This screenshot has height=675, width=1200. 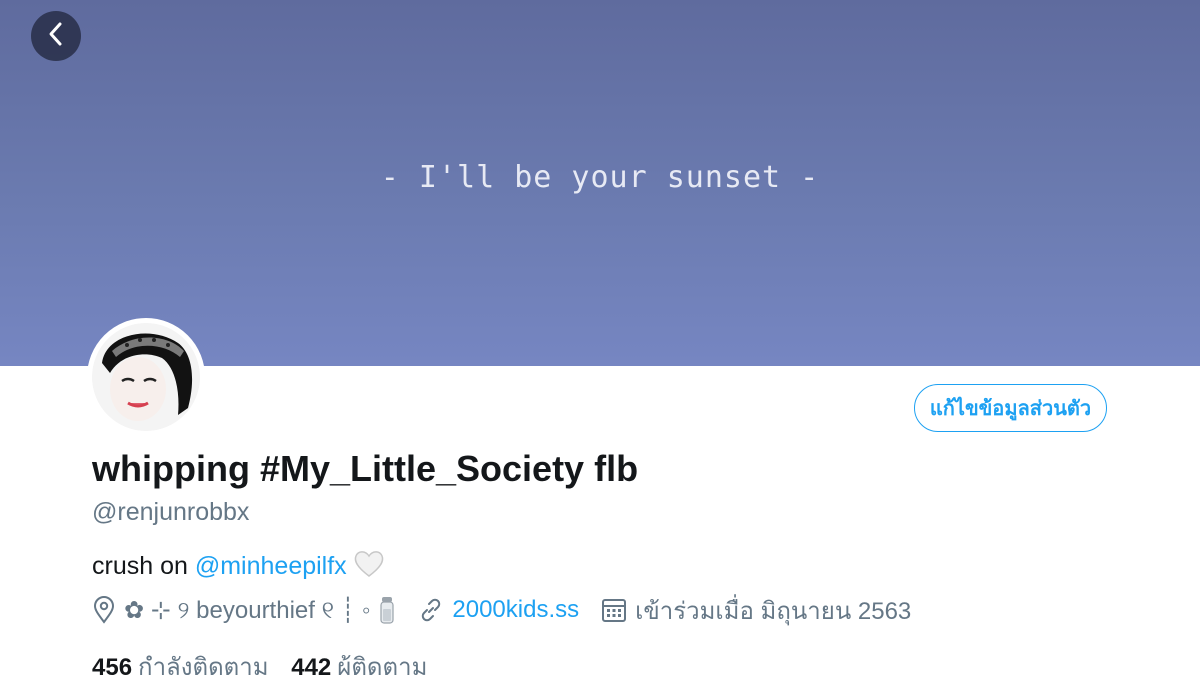 I want to click on location-pin-icon, so click(x=104, y=610).